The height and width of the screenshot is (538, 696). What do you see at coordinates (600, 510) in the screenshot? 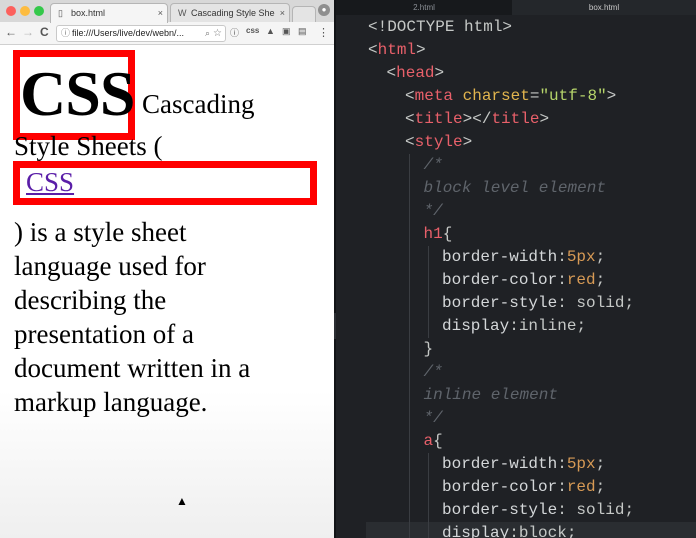
I see `code-token: solid` at bounding box center [600, 510].